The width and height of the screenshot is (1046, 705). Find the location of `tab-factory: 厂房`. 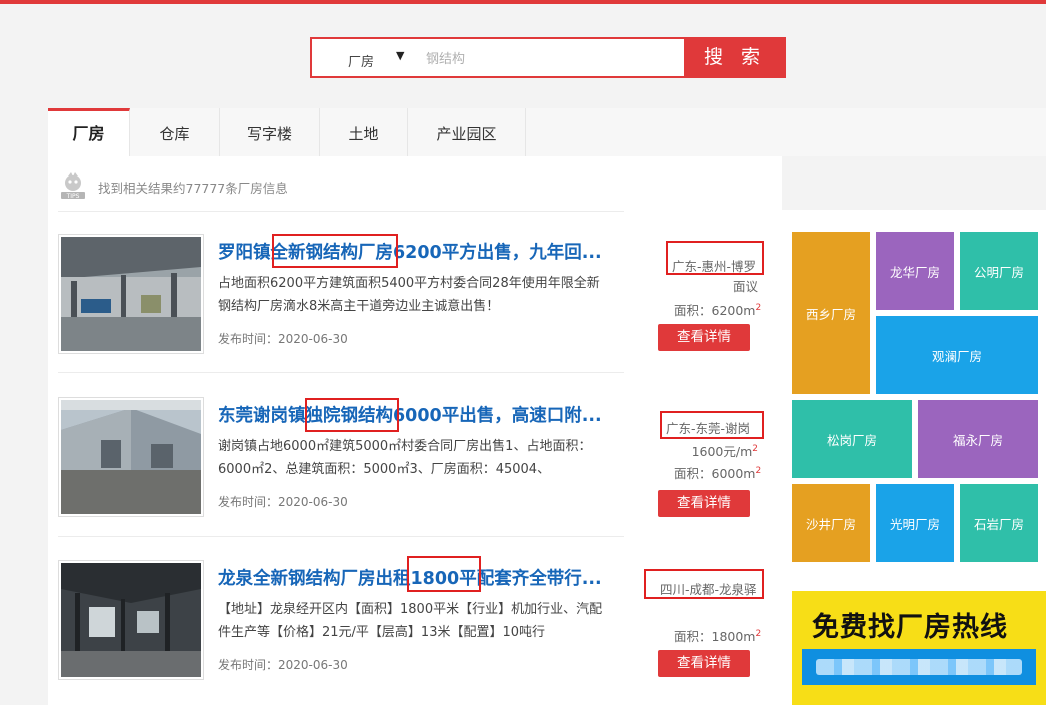

tab-factory: 厂房 is located at coordinates (89, 132).